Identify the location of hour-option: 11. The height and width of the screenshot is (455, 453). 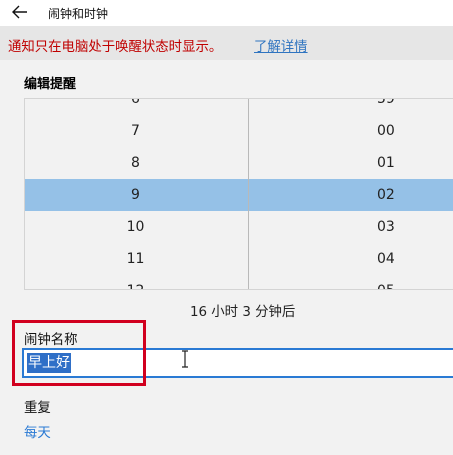
(136, 259).